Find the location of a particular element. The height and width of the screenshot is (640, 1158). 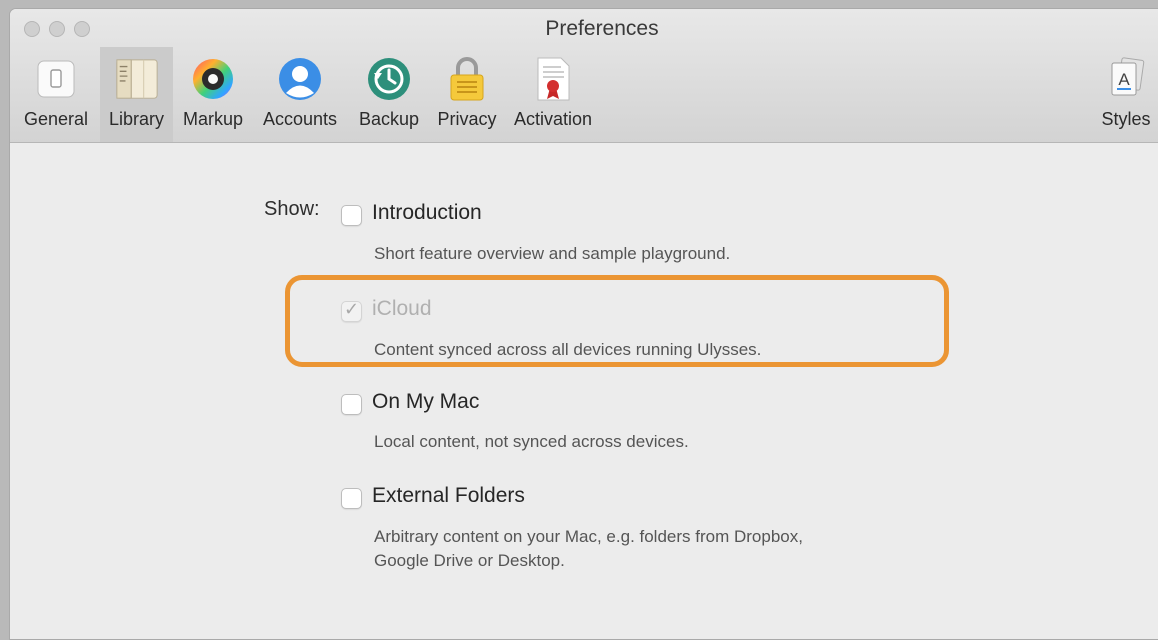

tab-general: General is located at coordinates (56, 94).